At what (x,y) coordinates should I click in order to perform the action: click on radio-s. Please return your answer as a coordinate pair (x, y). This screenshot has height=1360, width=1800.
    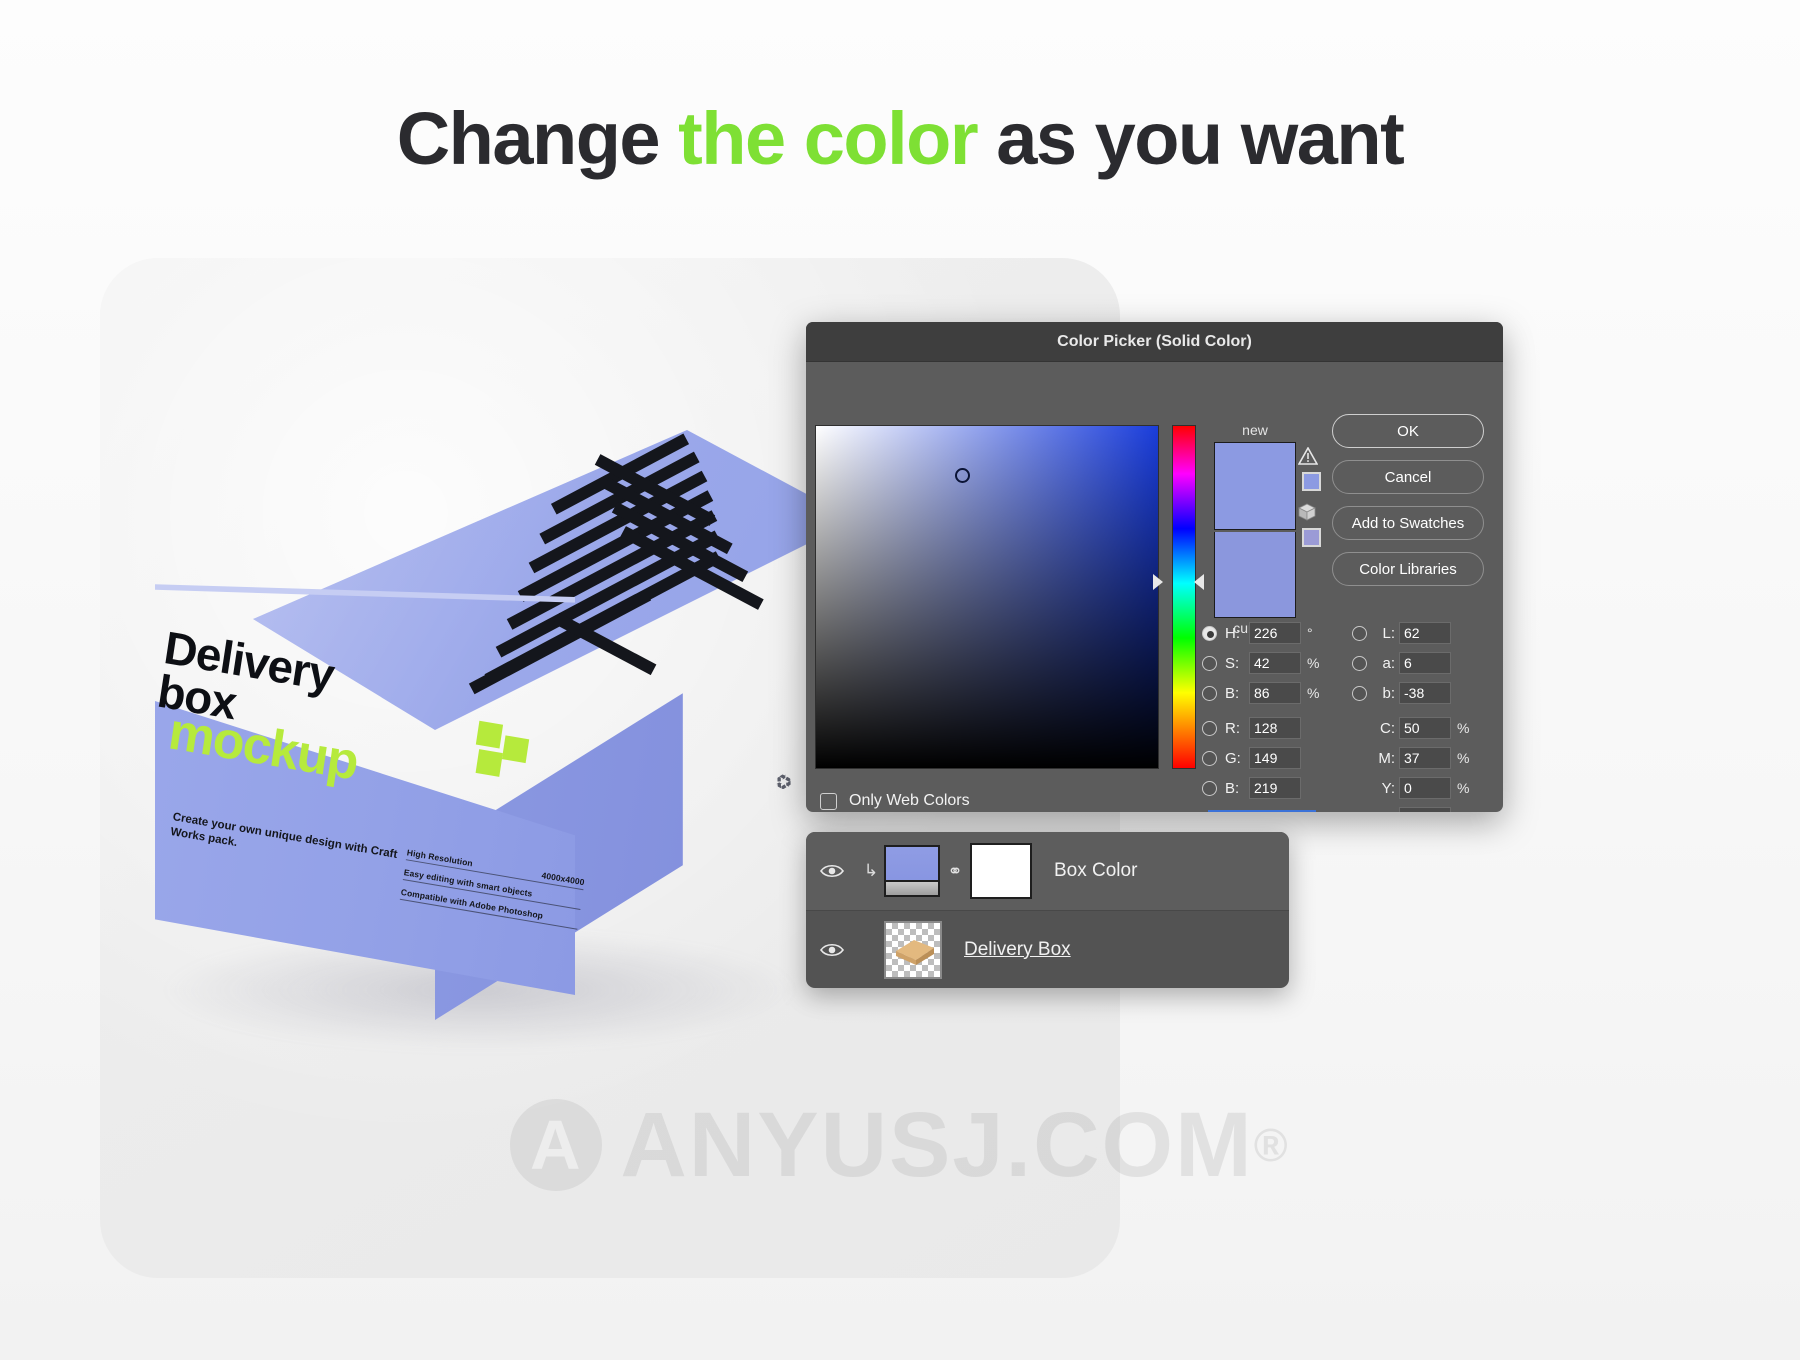
    Looking at the image, I should click on (1209, 663).